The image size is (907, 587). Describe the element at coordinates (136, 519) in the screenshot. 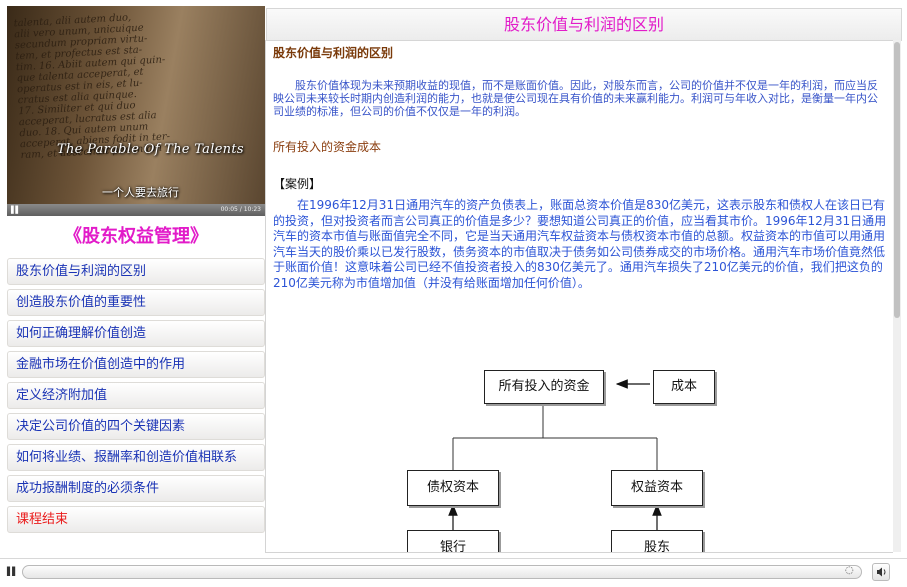

I see `menu-item-course-end: 课程结束` at that location.